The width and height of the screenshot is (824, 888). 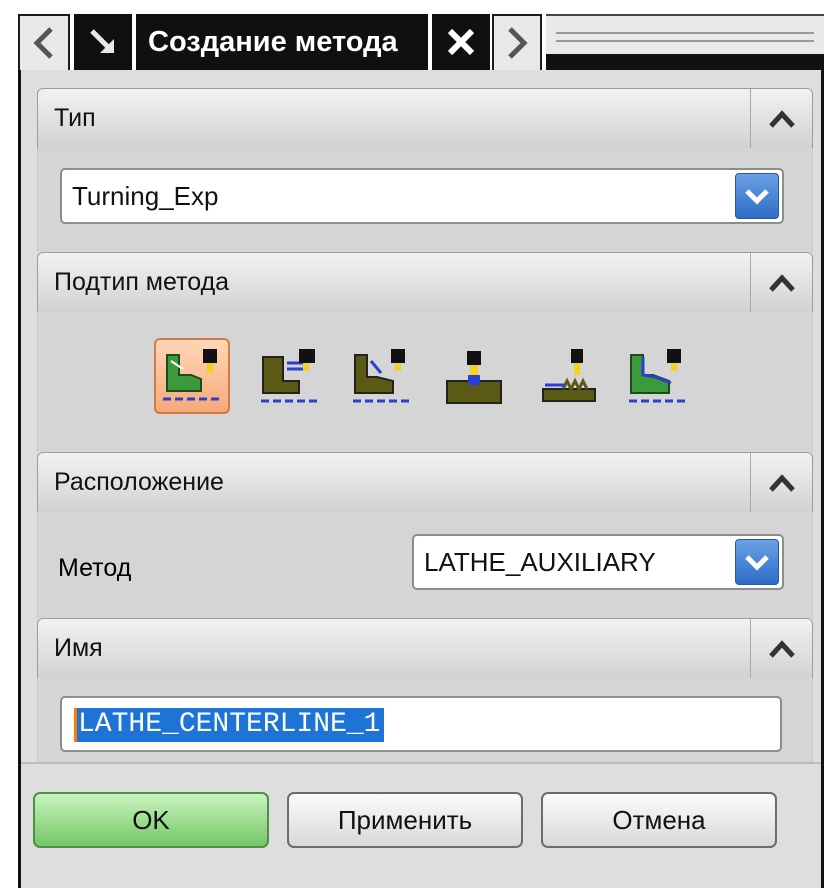 I want to click on dialog-button-bar: OK Применить Отмена, so click(x=421, y=825).